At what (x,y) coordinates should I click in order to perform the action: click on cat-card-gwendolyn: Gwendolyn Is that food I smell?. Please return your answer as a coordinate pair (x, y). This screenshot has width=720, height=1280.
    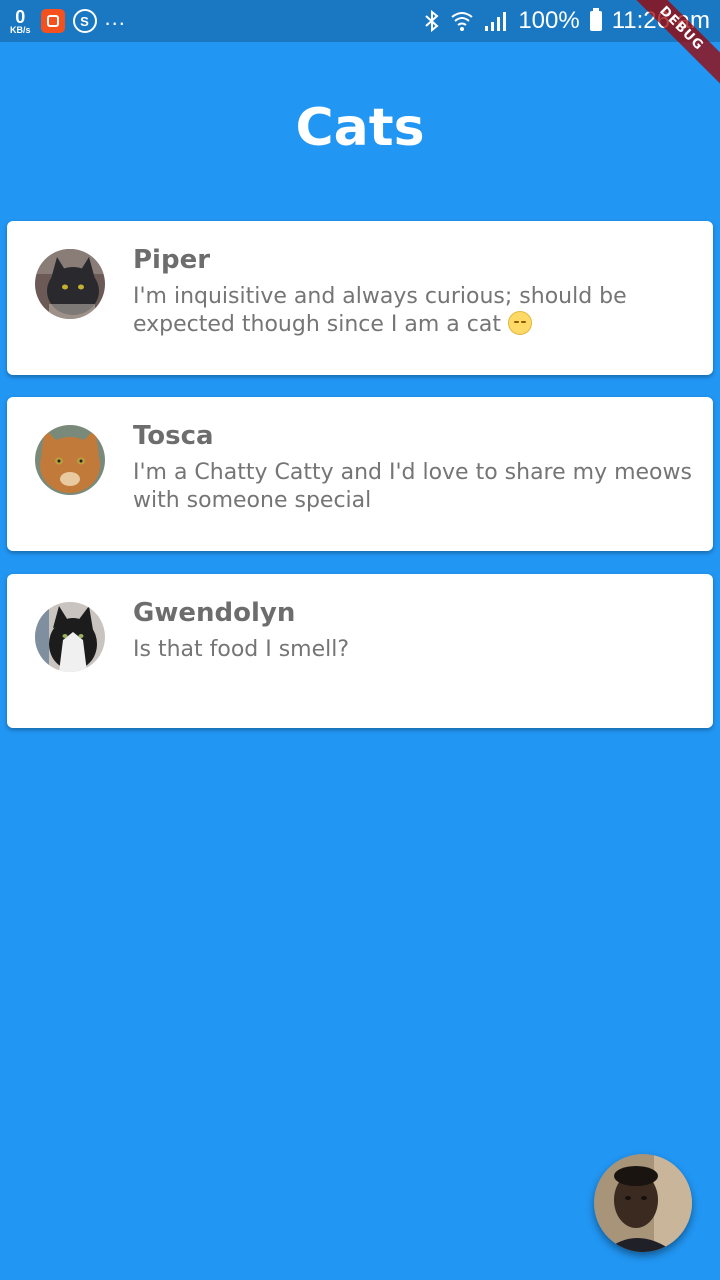
    Looking at the image, I should click on (360, 651).